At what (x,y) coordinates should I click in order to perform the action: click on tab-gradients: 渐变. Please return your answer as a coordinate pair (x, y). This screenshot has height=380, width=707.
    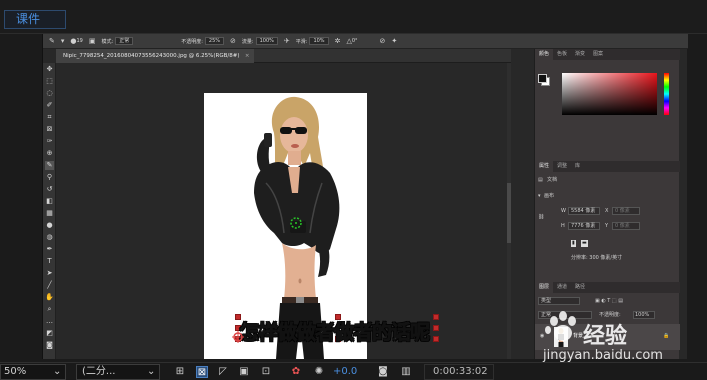
    Looking at the image, I should click on (580, 54).